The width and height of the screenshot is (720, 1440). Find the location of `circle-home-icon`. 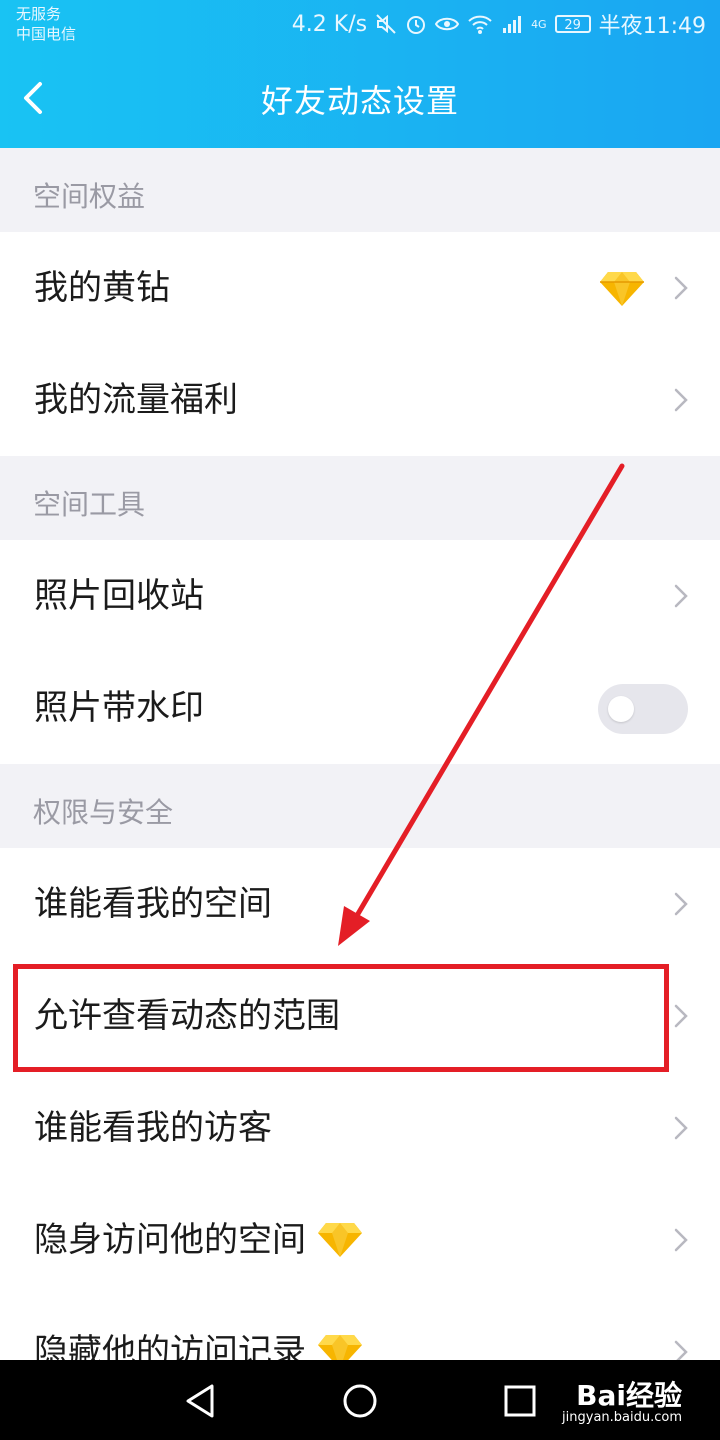

circle-home-icon is located at coordinates (360, 1401).